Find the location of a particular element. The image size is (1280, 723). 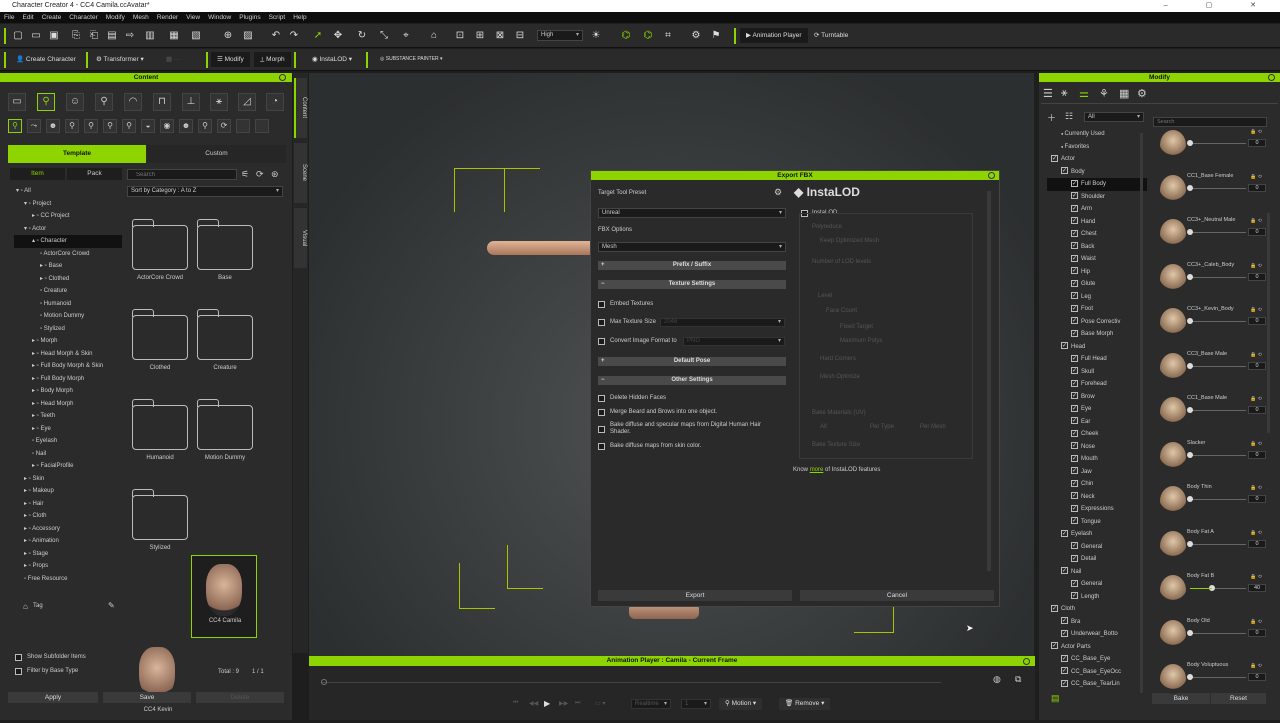

fit-icon: ⊡ is located at coordinates (460, 36).